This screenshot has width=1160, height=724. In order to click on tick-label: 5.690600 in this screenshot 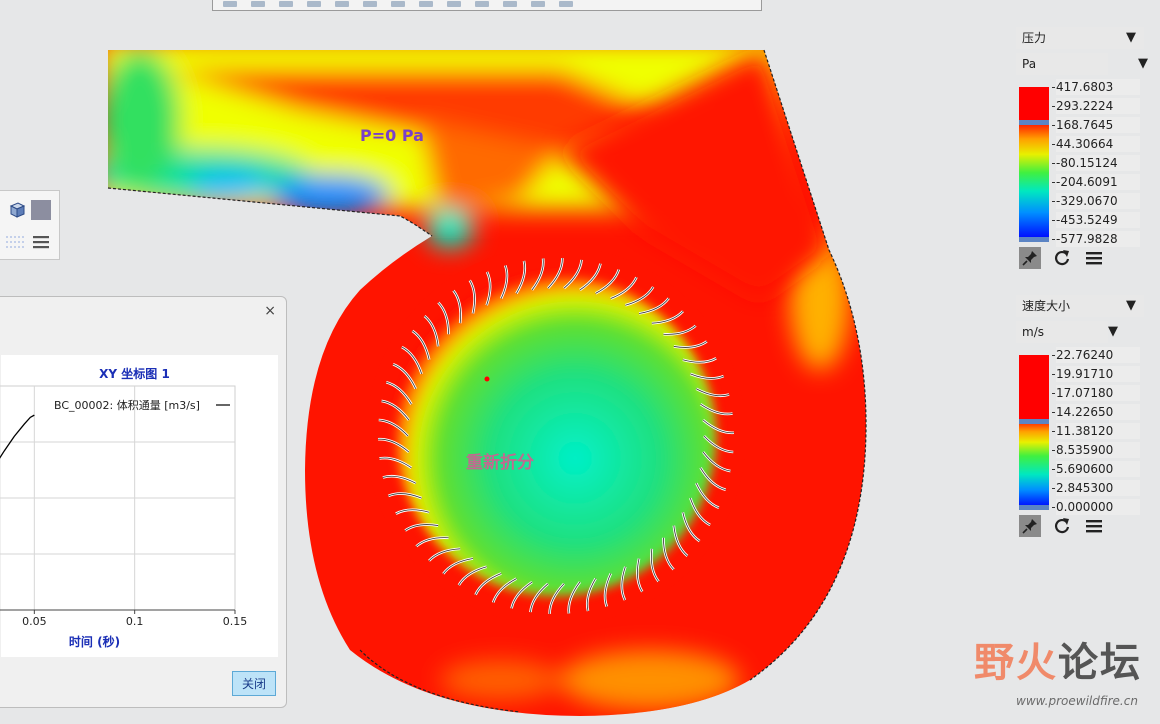, I will do `click(1096, 469)`.